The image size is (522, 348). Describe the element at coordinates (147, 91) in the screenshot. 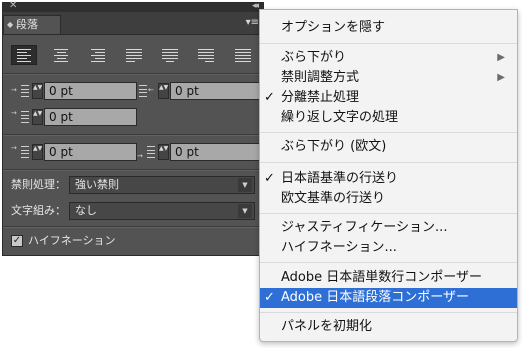

I see `right-indent-icon: ←` at that location.